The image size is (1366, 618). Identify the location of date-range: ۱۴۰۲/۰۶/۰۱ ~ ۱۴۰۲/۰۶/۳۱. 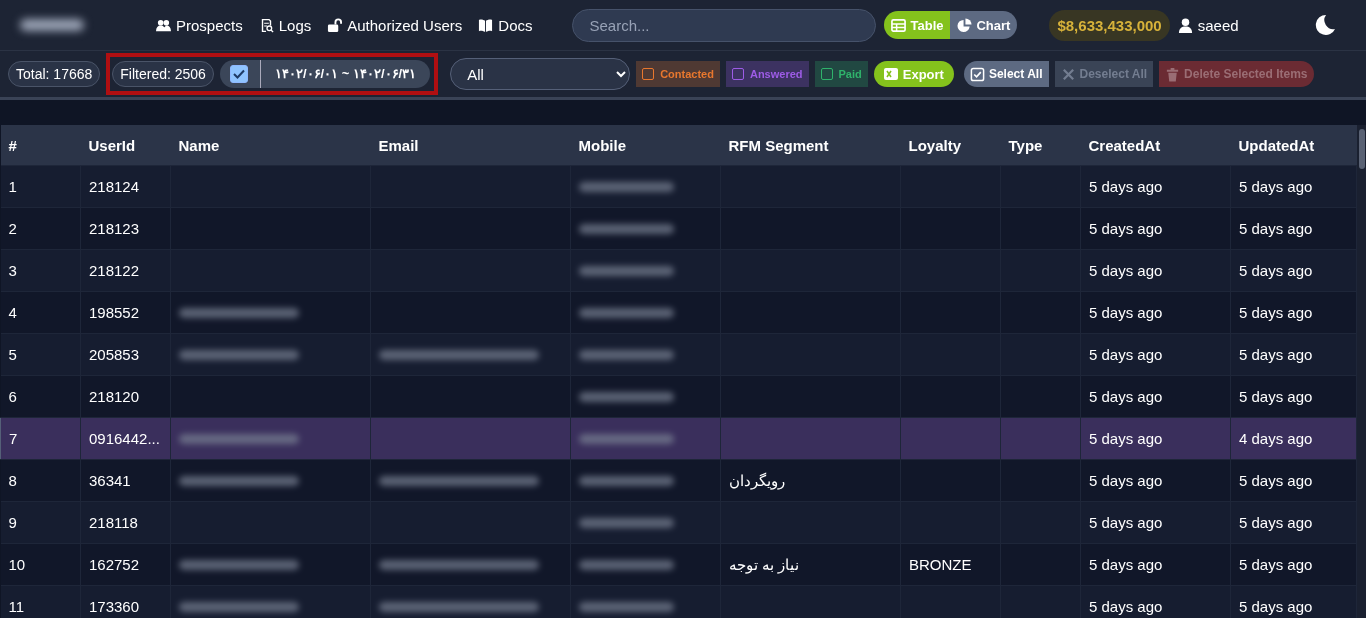
(345, 74).